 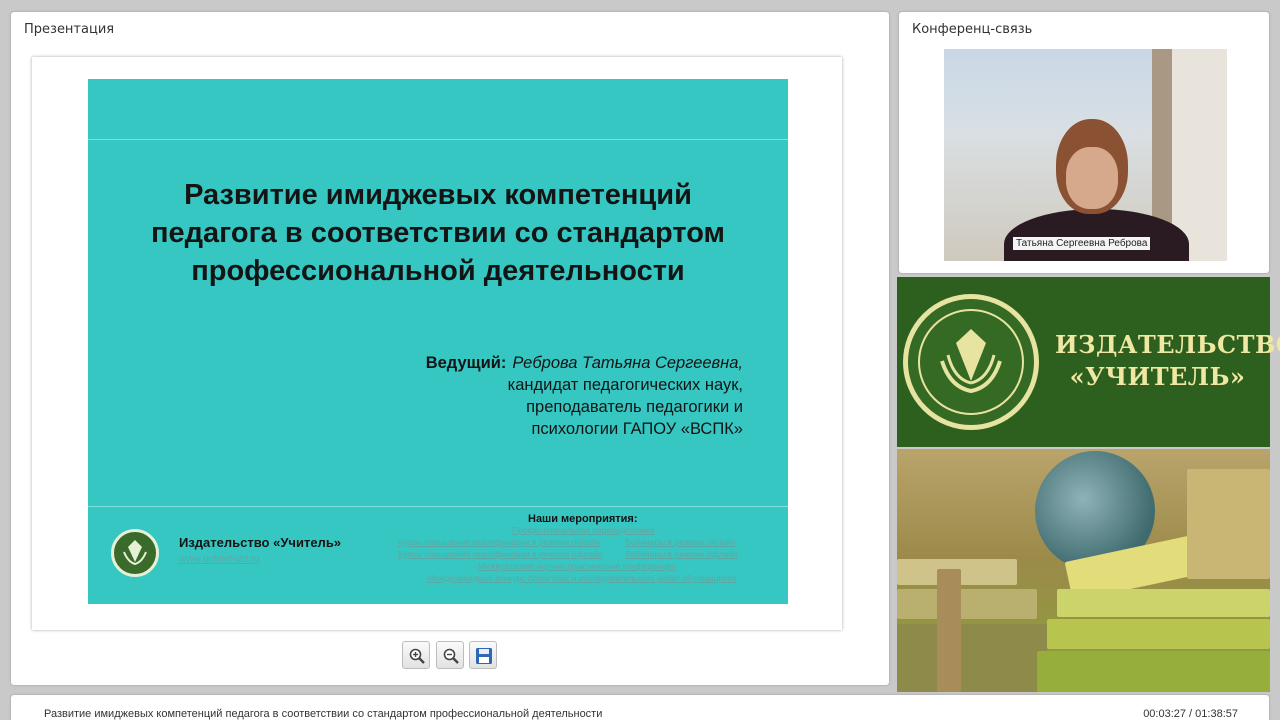 I want to click on presenter-label: Ведущий:, so click(x=466, y=363).